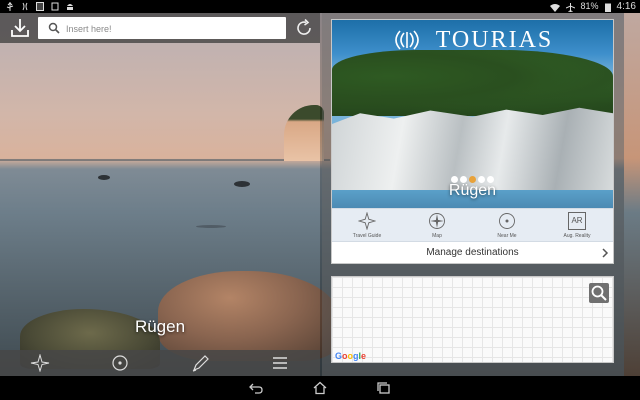 This screenshot has width=640, height=400. Describe the element at coordinates (437, 221) in the screenshot. I see `compass-icon` at that location.